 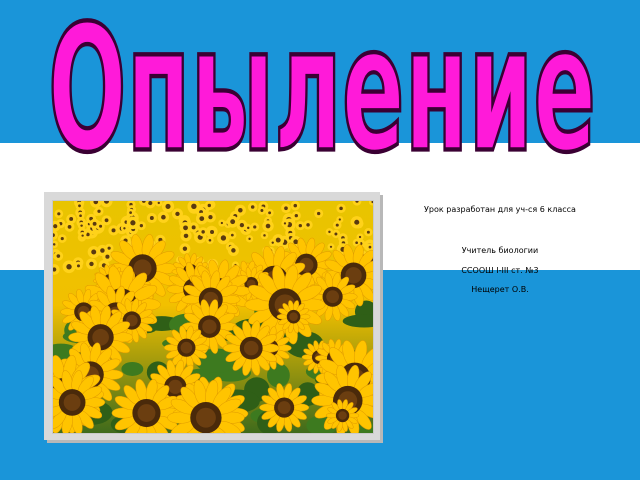 What do you see at coordinates (500, 270) in the screenshot?
I see `info-line-school: ССООШ I-III ст. №3` at bounding box center [500, 270].